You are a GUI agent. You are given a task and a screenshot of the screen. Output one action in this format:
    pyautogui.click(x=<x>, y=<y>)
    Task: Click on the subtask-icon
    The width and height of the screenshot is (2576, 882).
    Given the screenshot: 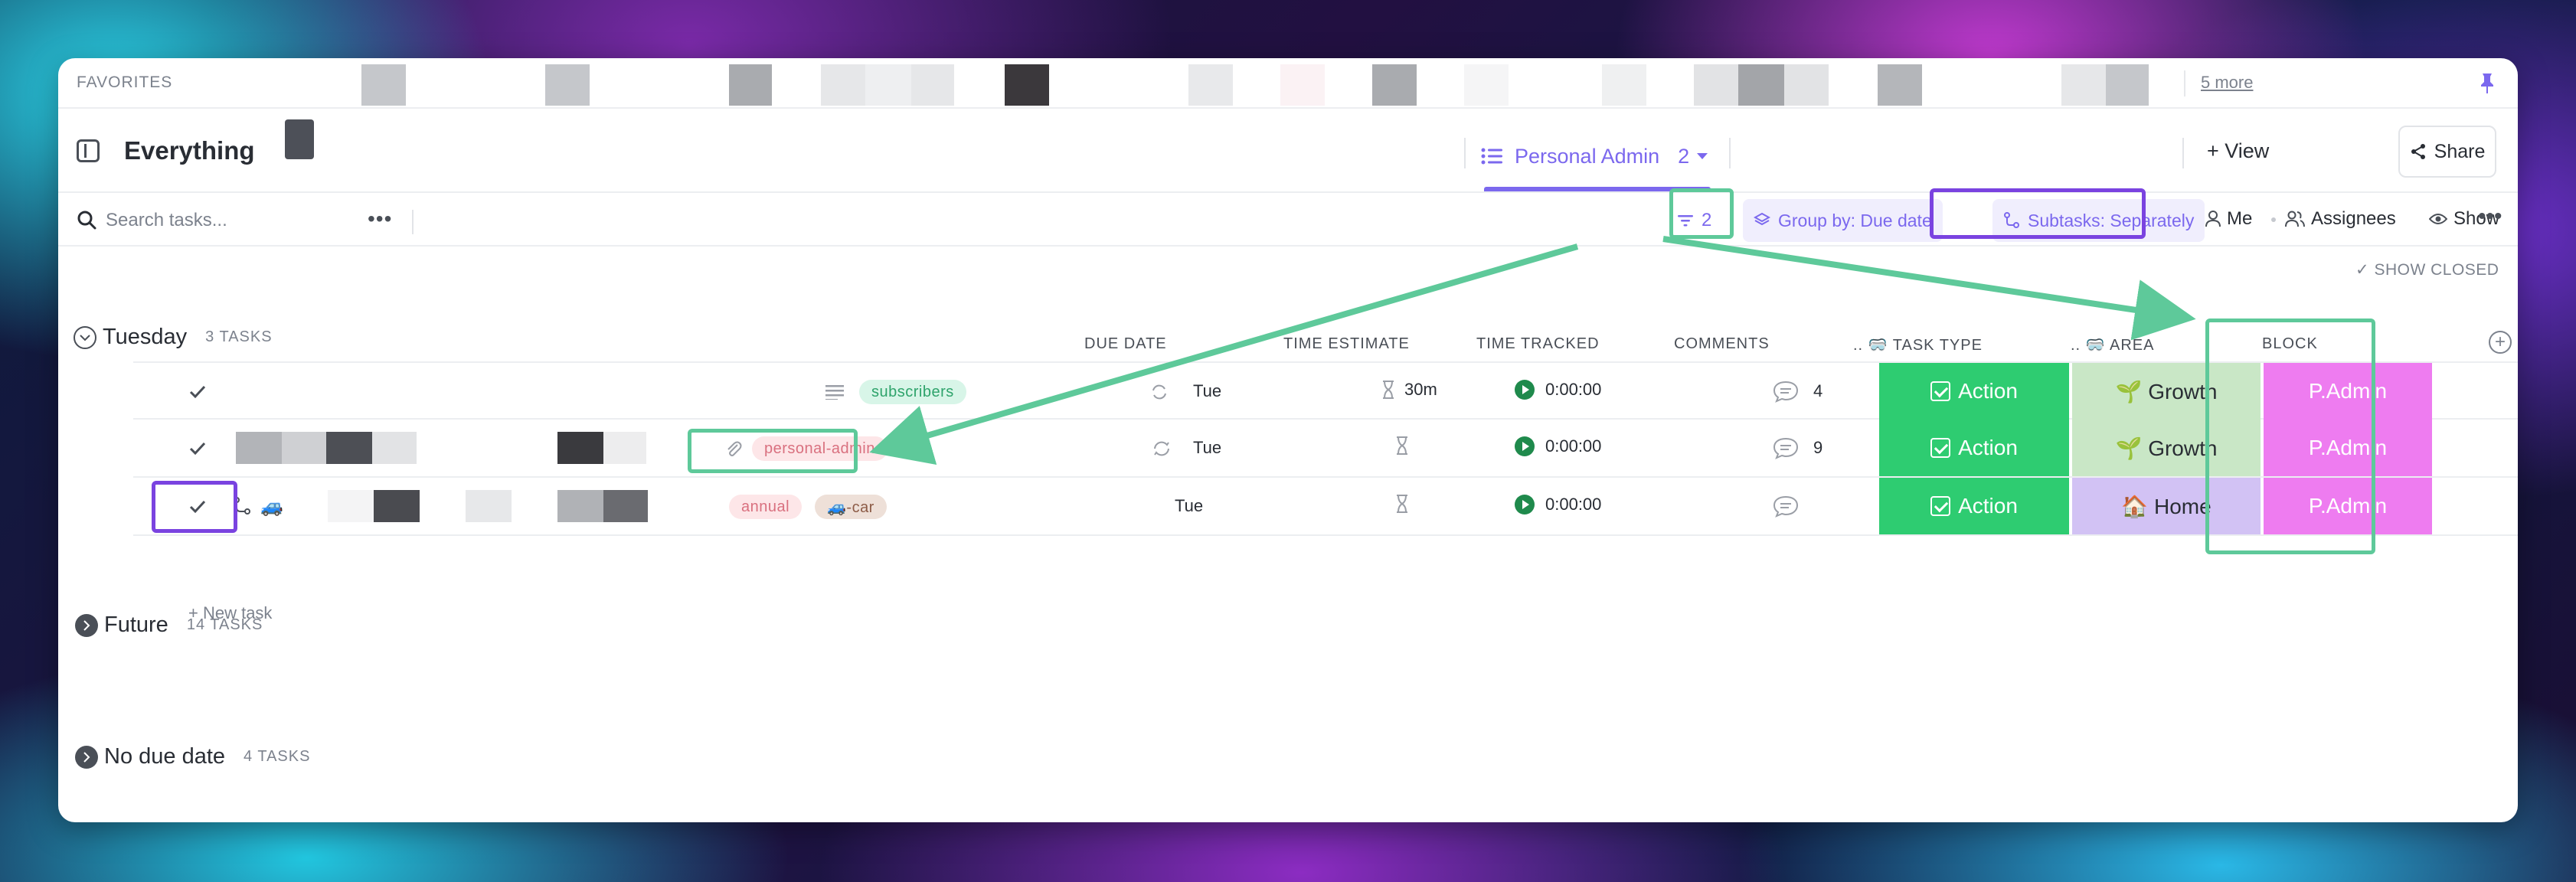 What is the action you would take?
    pyautogui.click(x=2011, y=220)
    